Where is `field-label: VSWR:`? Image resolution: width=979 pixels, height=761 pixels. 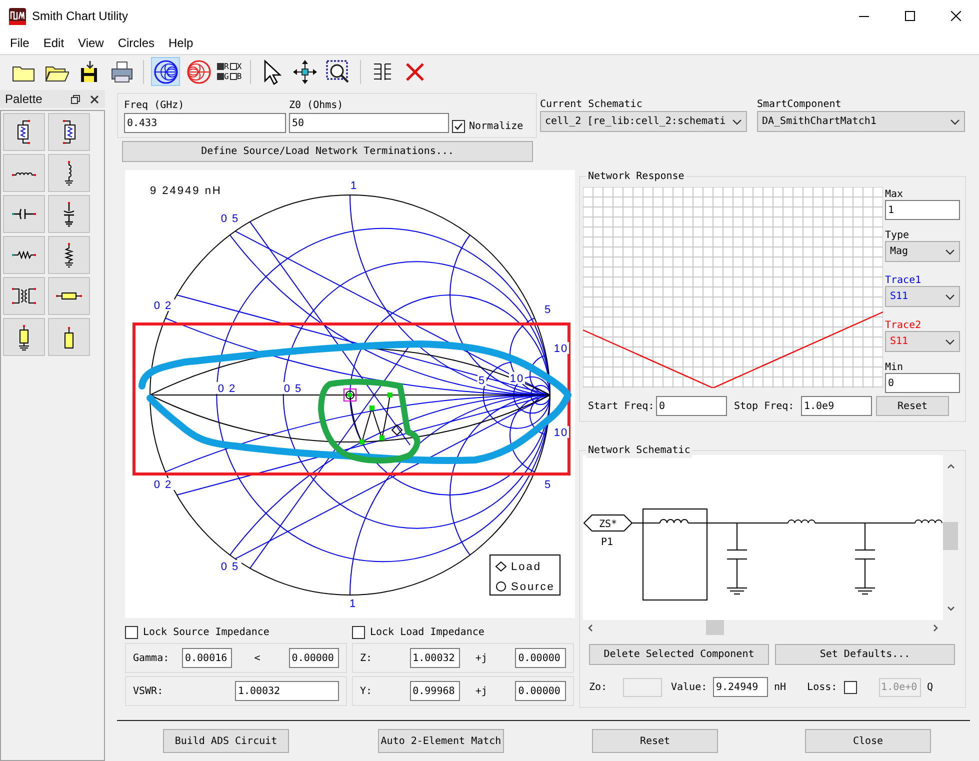
field-label: VSWR: is located at coordinates (148, 691).